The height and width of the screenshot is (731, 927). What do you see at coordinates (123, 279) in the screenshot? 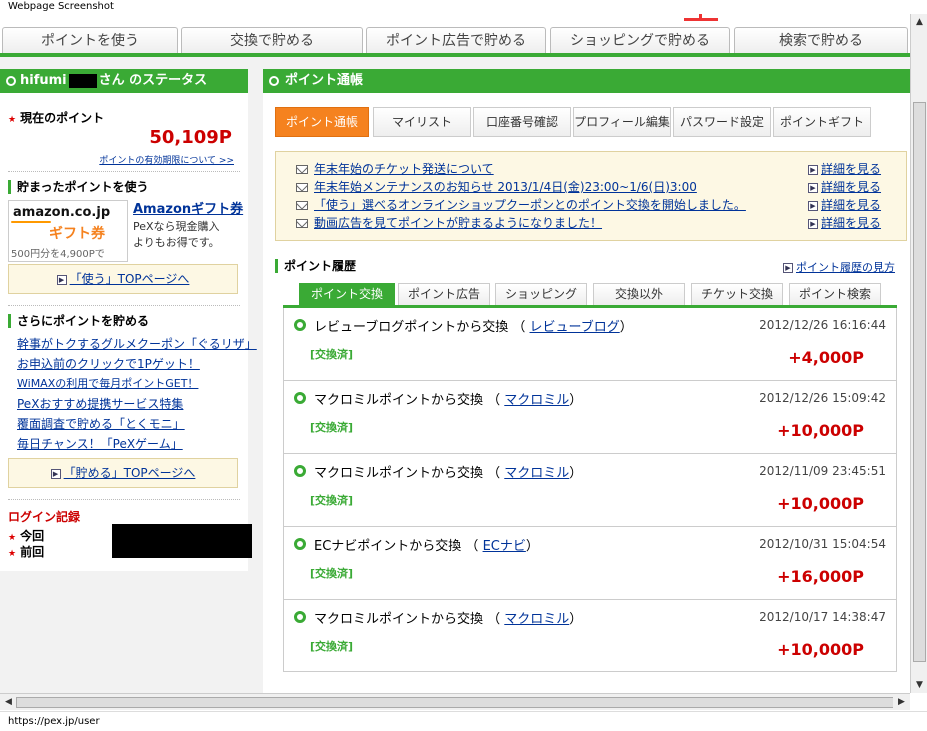
I see `use-top-button: ▶ 「使う」TOPページへ` at bounding box center [123, 279].